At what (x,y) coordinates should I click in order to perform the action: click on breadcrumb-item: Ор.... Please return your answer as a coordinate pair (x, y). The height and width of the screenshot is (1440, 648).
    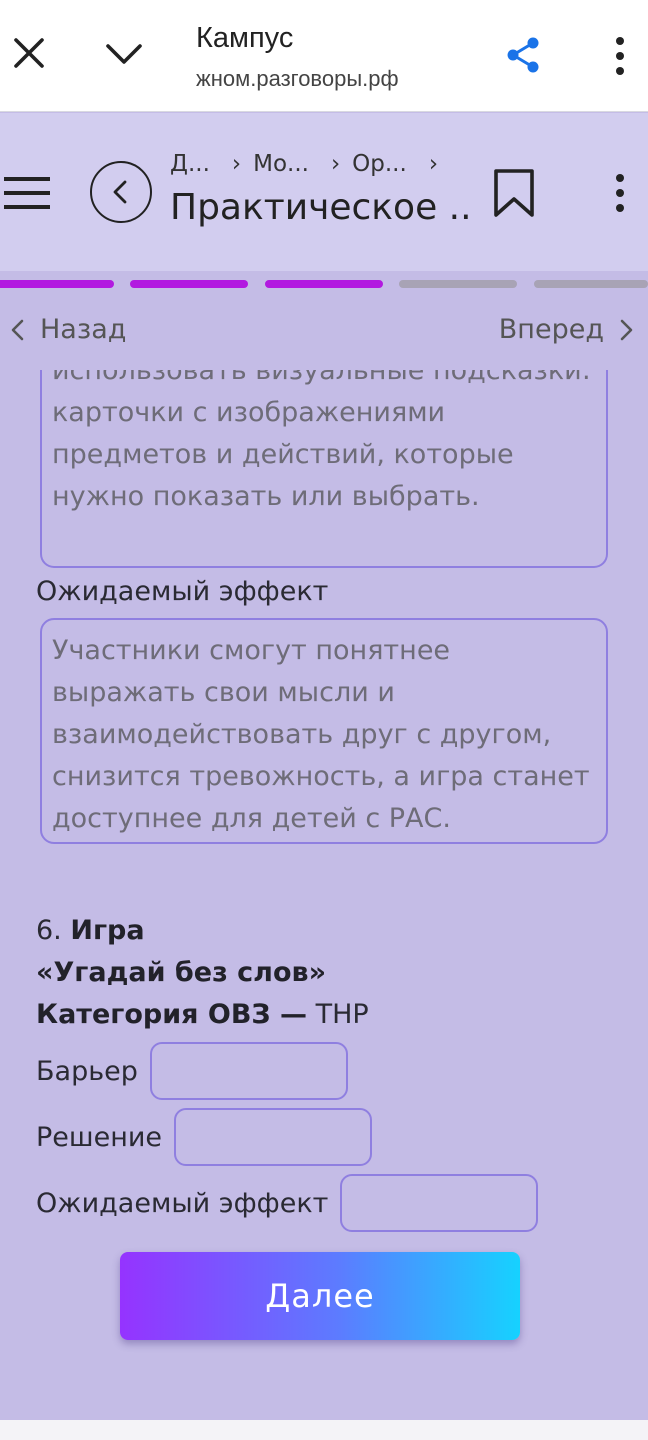
    Looking at the image, I should click on (379, 164).